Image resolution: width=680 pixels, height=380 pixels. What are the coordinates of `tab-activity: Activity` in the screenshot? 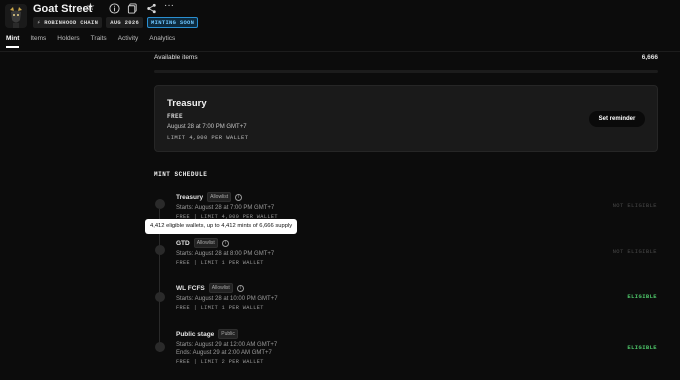 It's located at (128, 41).